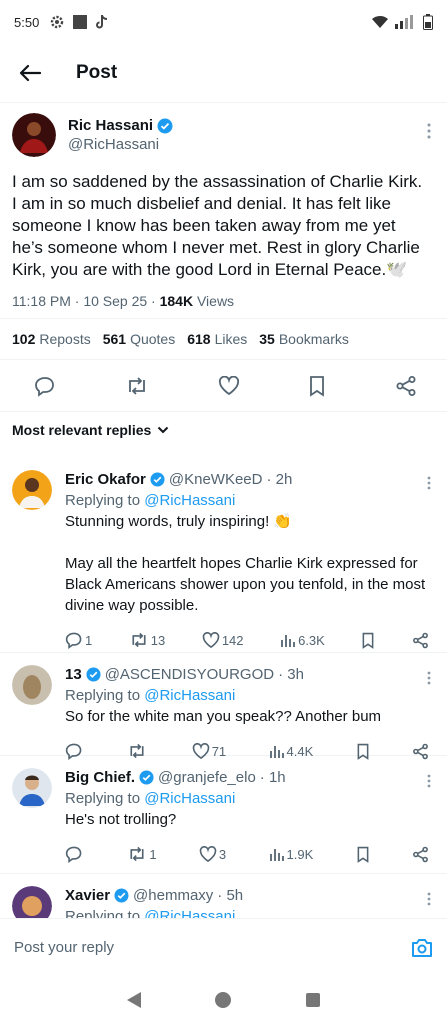 The width and height of the screenshot is (447, 1024). What do you see at coordinates (304, 339) in the screenshot?
I see `bookmarks-stat: 35 Bookmarks` at bounding box center [304, 339].